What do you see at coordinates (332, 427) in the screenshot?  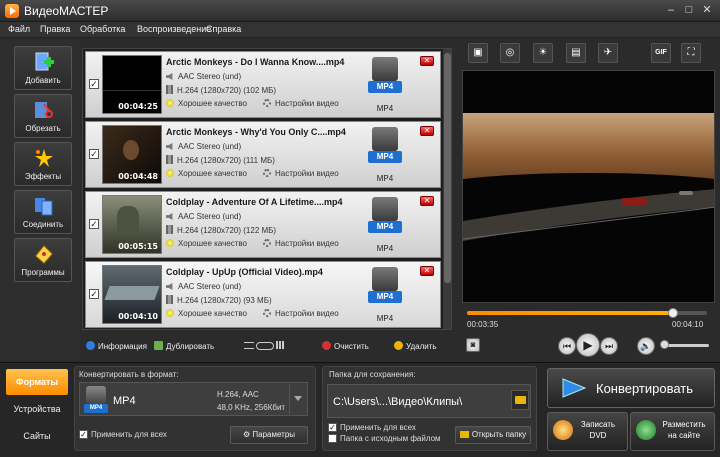 I see `apply-all-folder-checkbox: ✓` at bounding box center [332, 427].